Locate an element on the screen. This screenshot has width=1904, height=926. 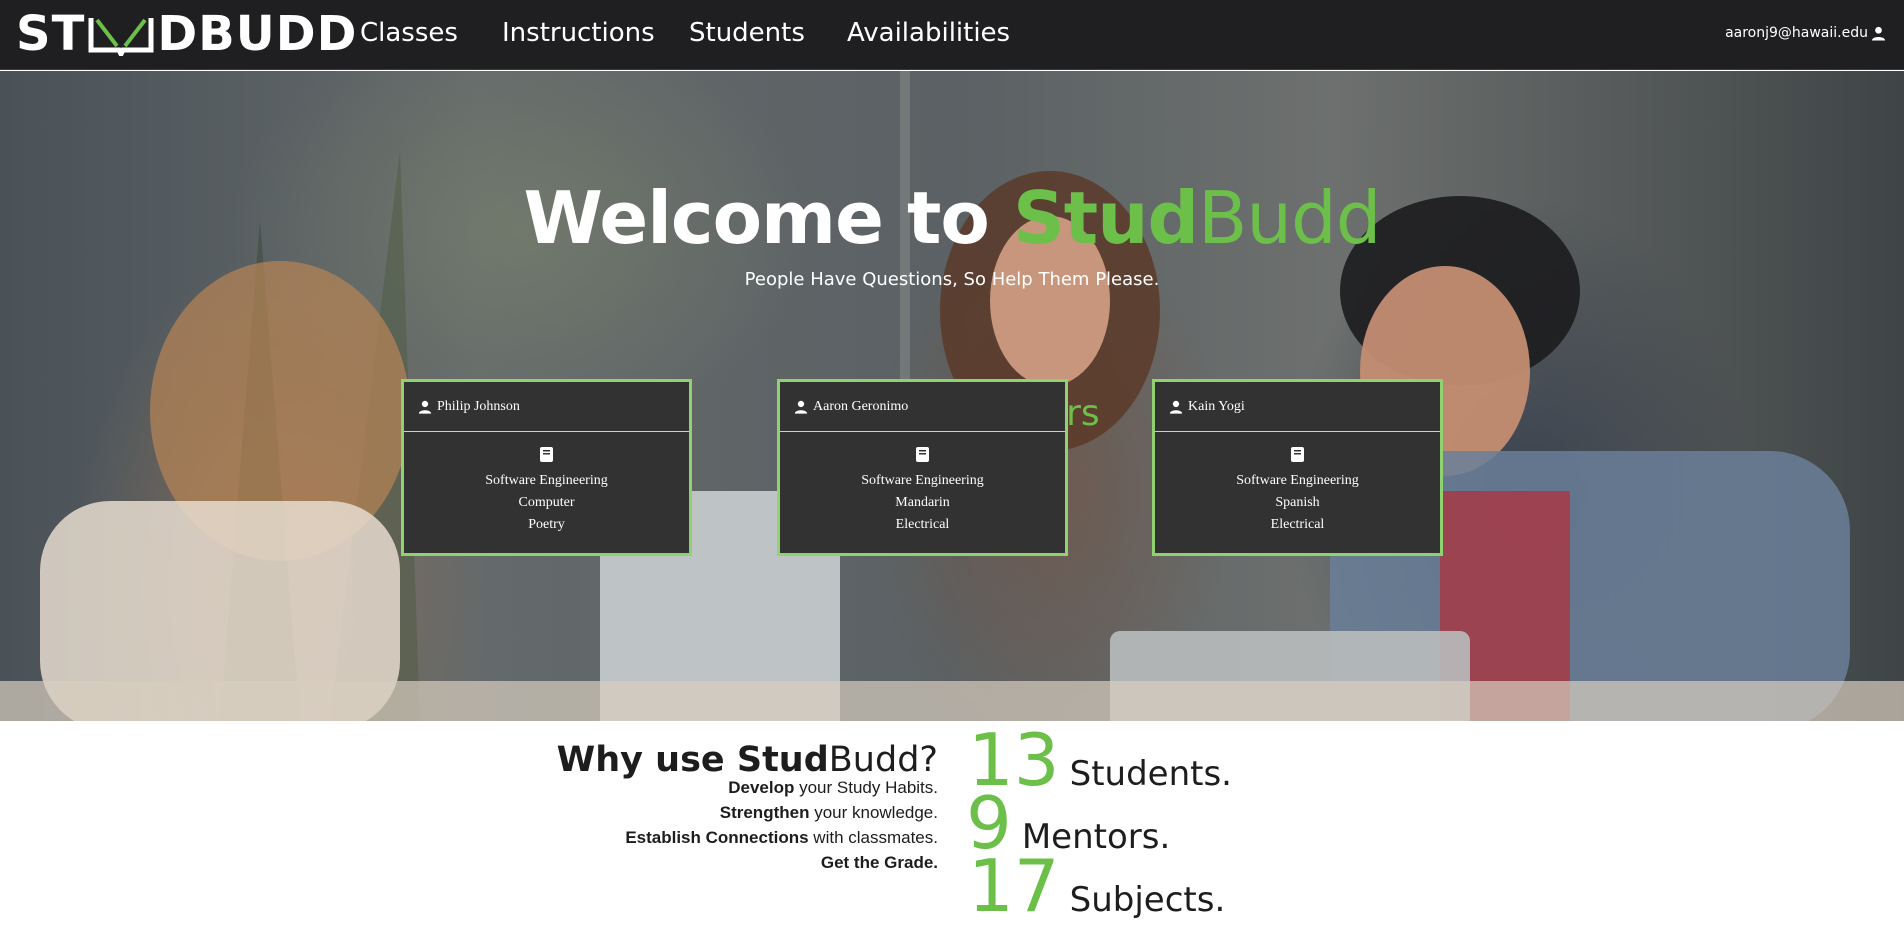
mentor-card-header: Aaron Geronimo is located at coordinates (922, 407).